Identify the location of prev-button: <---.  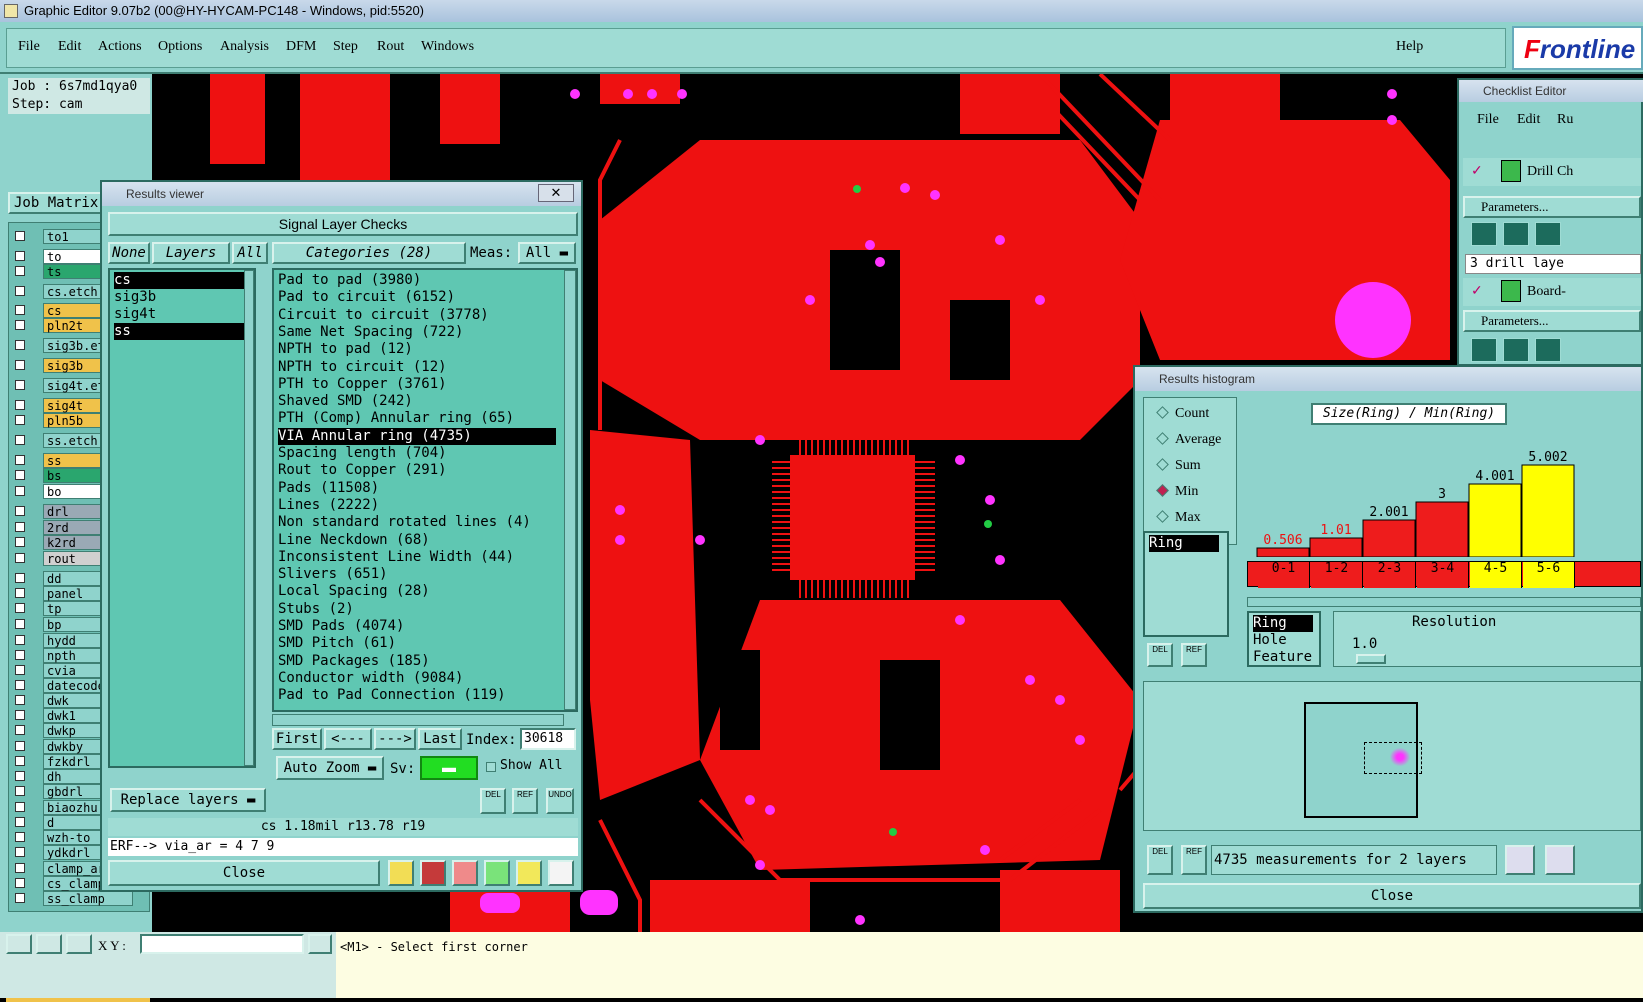
(348, 739).